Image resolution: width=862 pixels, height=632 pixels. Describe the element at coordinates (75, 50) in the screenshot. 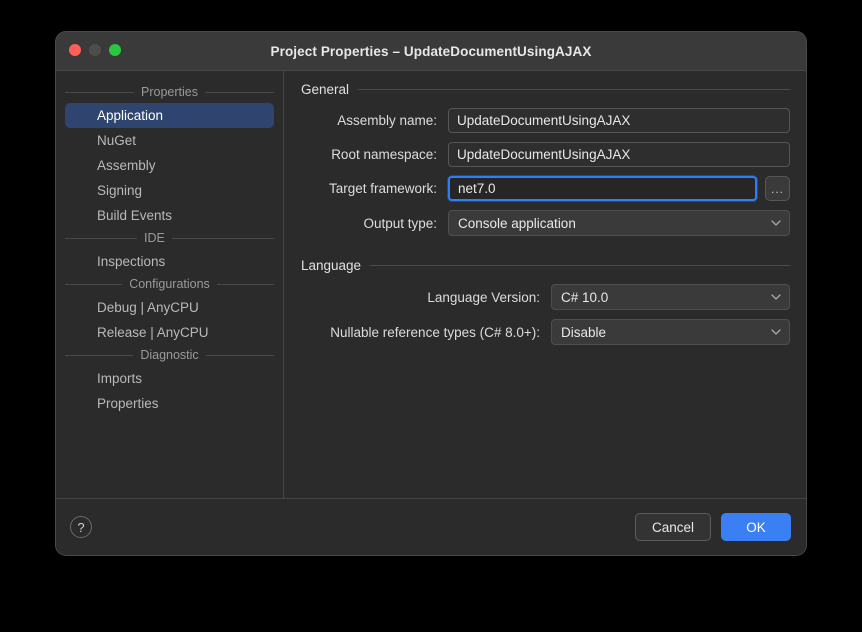

I see `close-button` at that location.